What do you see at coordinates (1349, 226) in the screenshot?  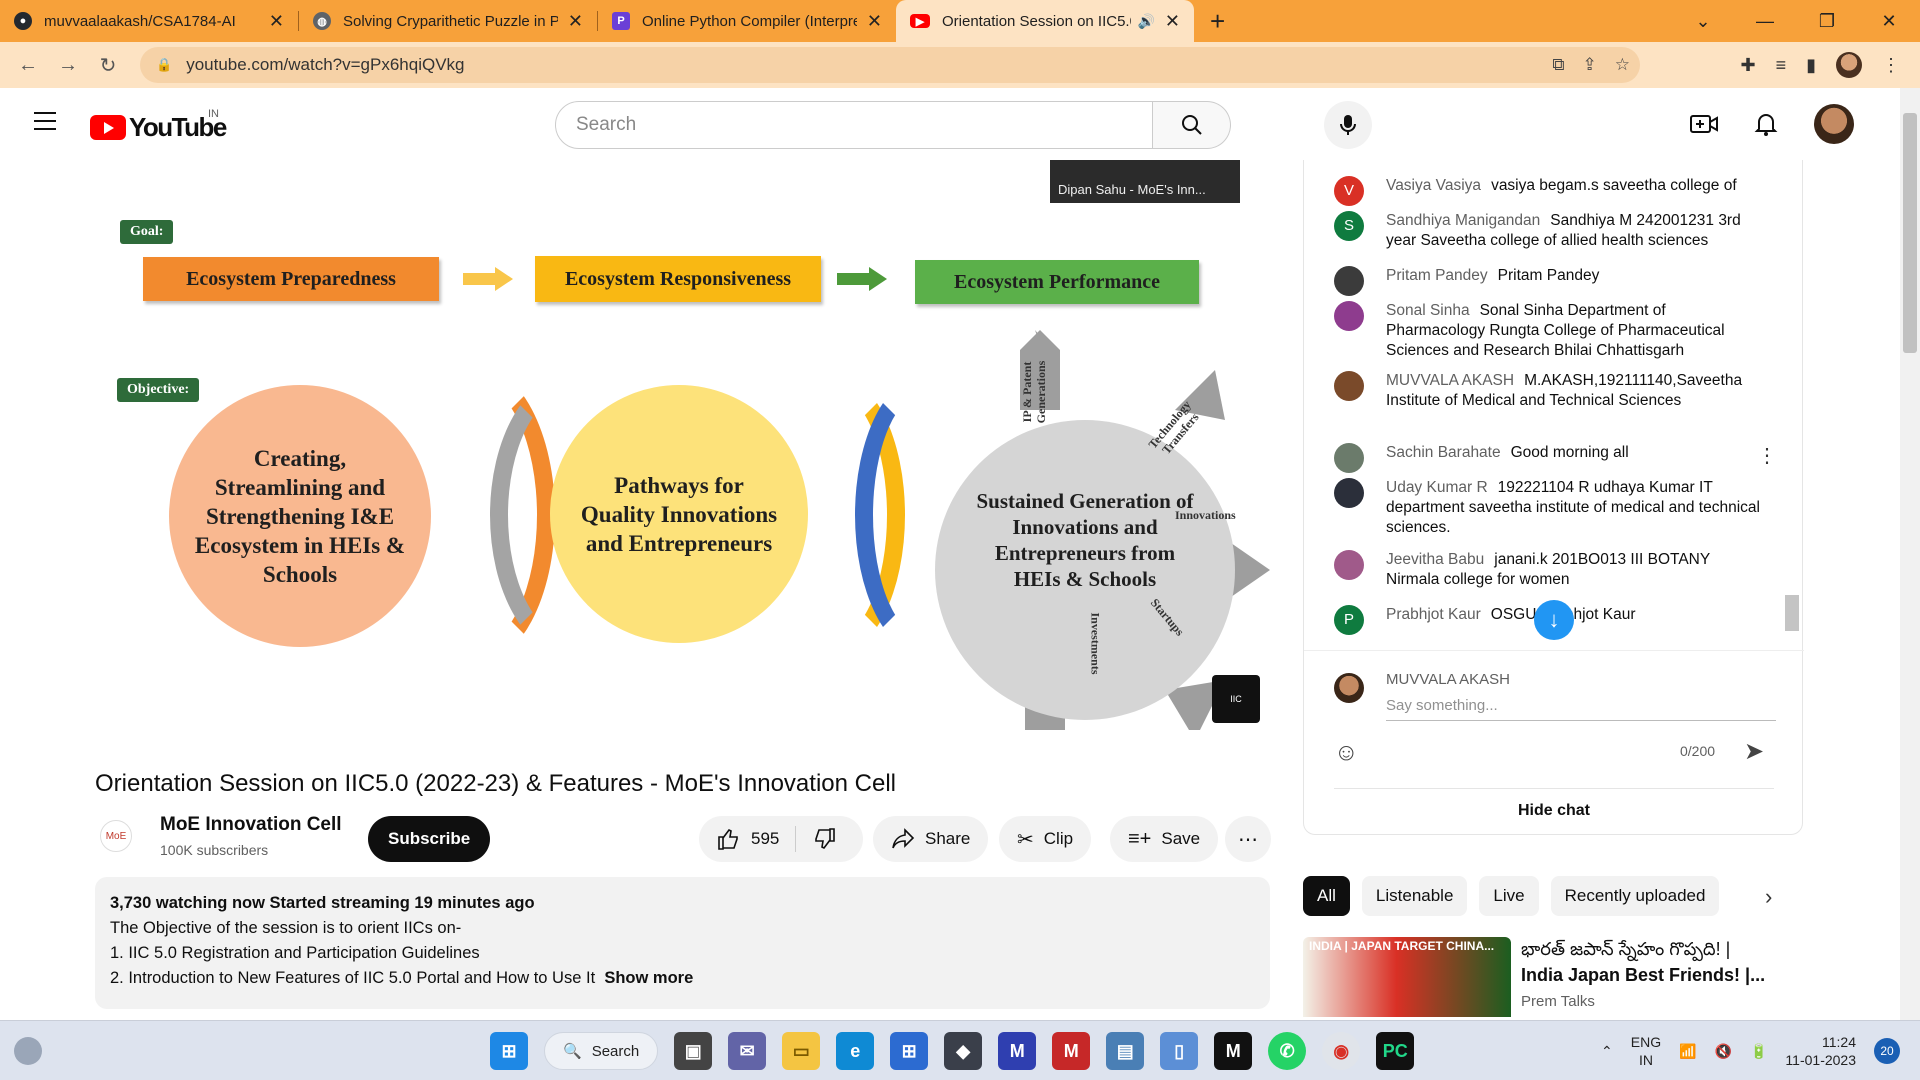 I see `chat-author-avatar: S` at bounding box center [1349, 226].